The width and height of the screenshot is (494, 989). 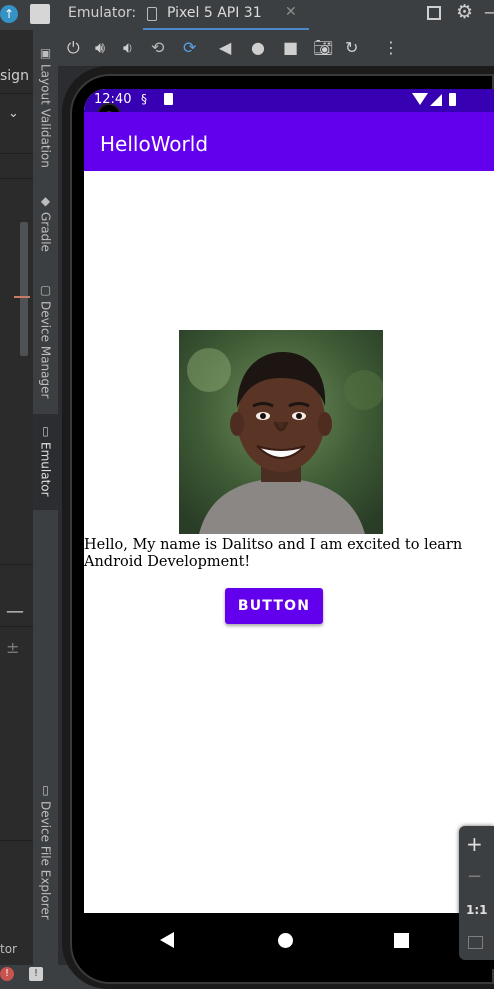 I want to click on nav-home-icon, so click(x=285, y=940).